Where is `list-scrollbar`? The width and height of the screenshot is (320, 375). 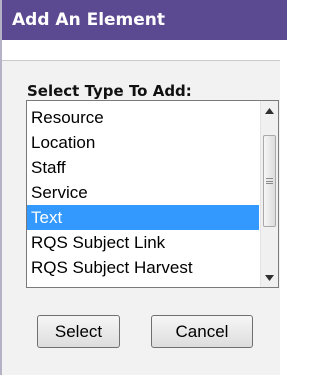 list-scrollbar is located at coordinates (269, 194).